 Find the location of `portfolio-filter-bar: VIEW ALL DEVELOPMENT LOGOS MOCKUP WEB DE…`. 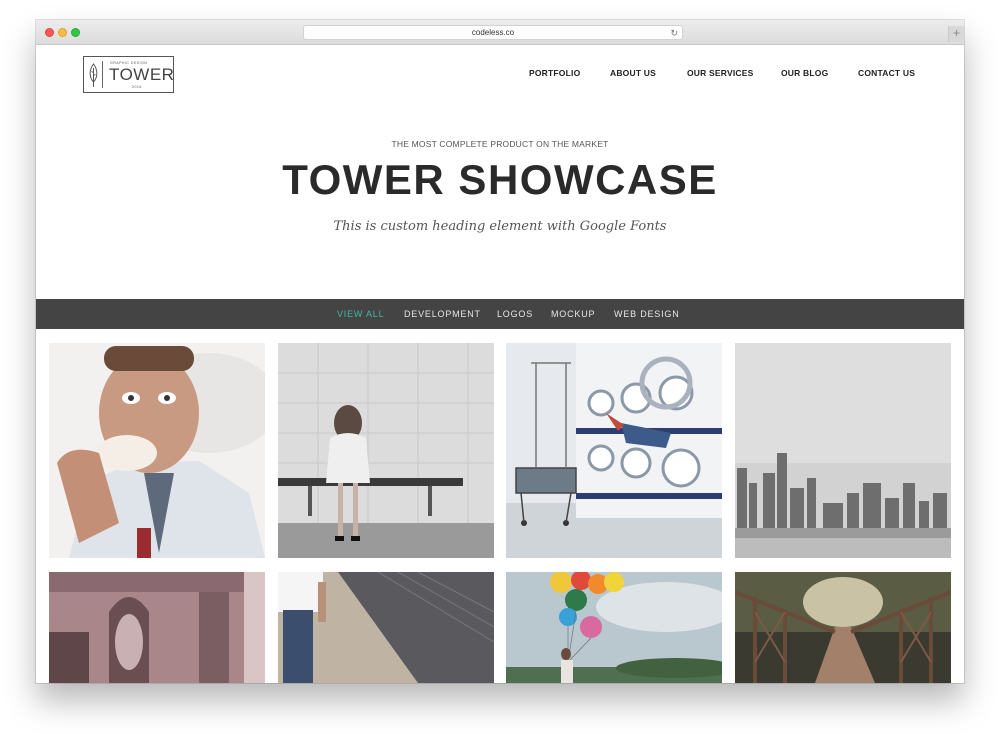

portfolio-filter-bar: VIEW ALL DEVELOPMENT LOGOS MOCKUP WEB DE… is located at coordinates (500, 314).